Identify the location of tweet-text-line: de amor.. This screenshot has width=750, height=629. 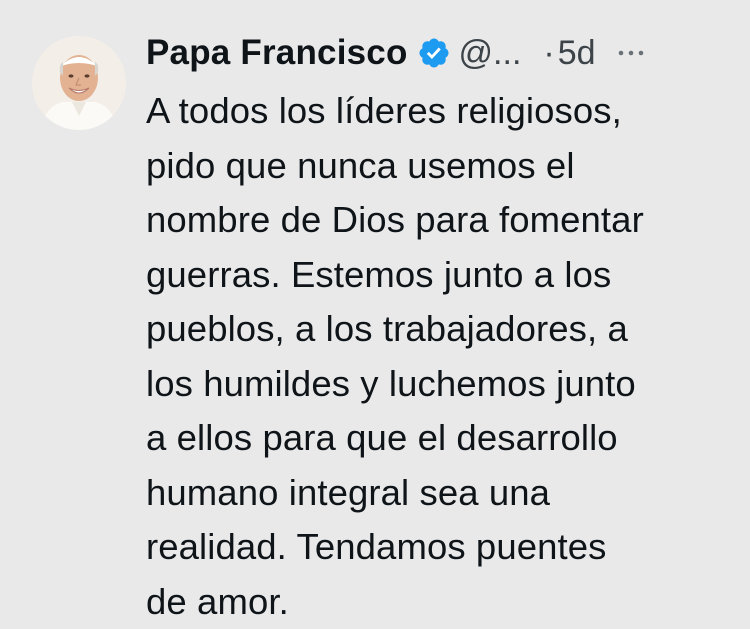
(441, 602).